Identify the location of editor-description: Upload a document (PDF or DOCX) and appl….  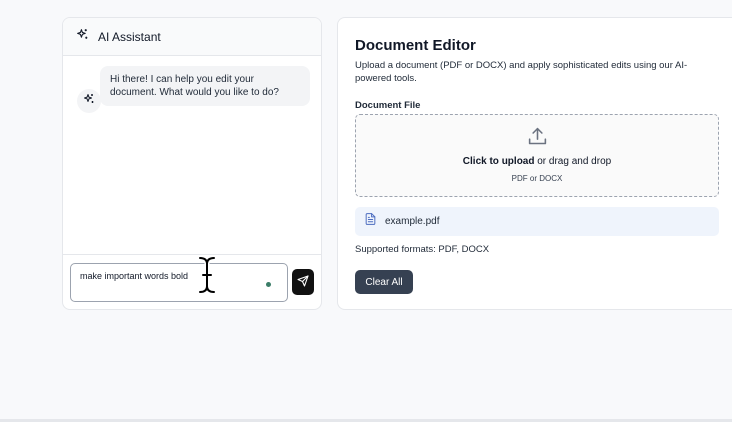
(521, 72).